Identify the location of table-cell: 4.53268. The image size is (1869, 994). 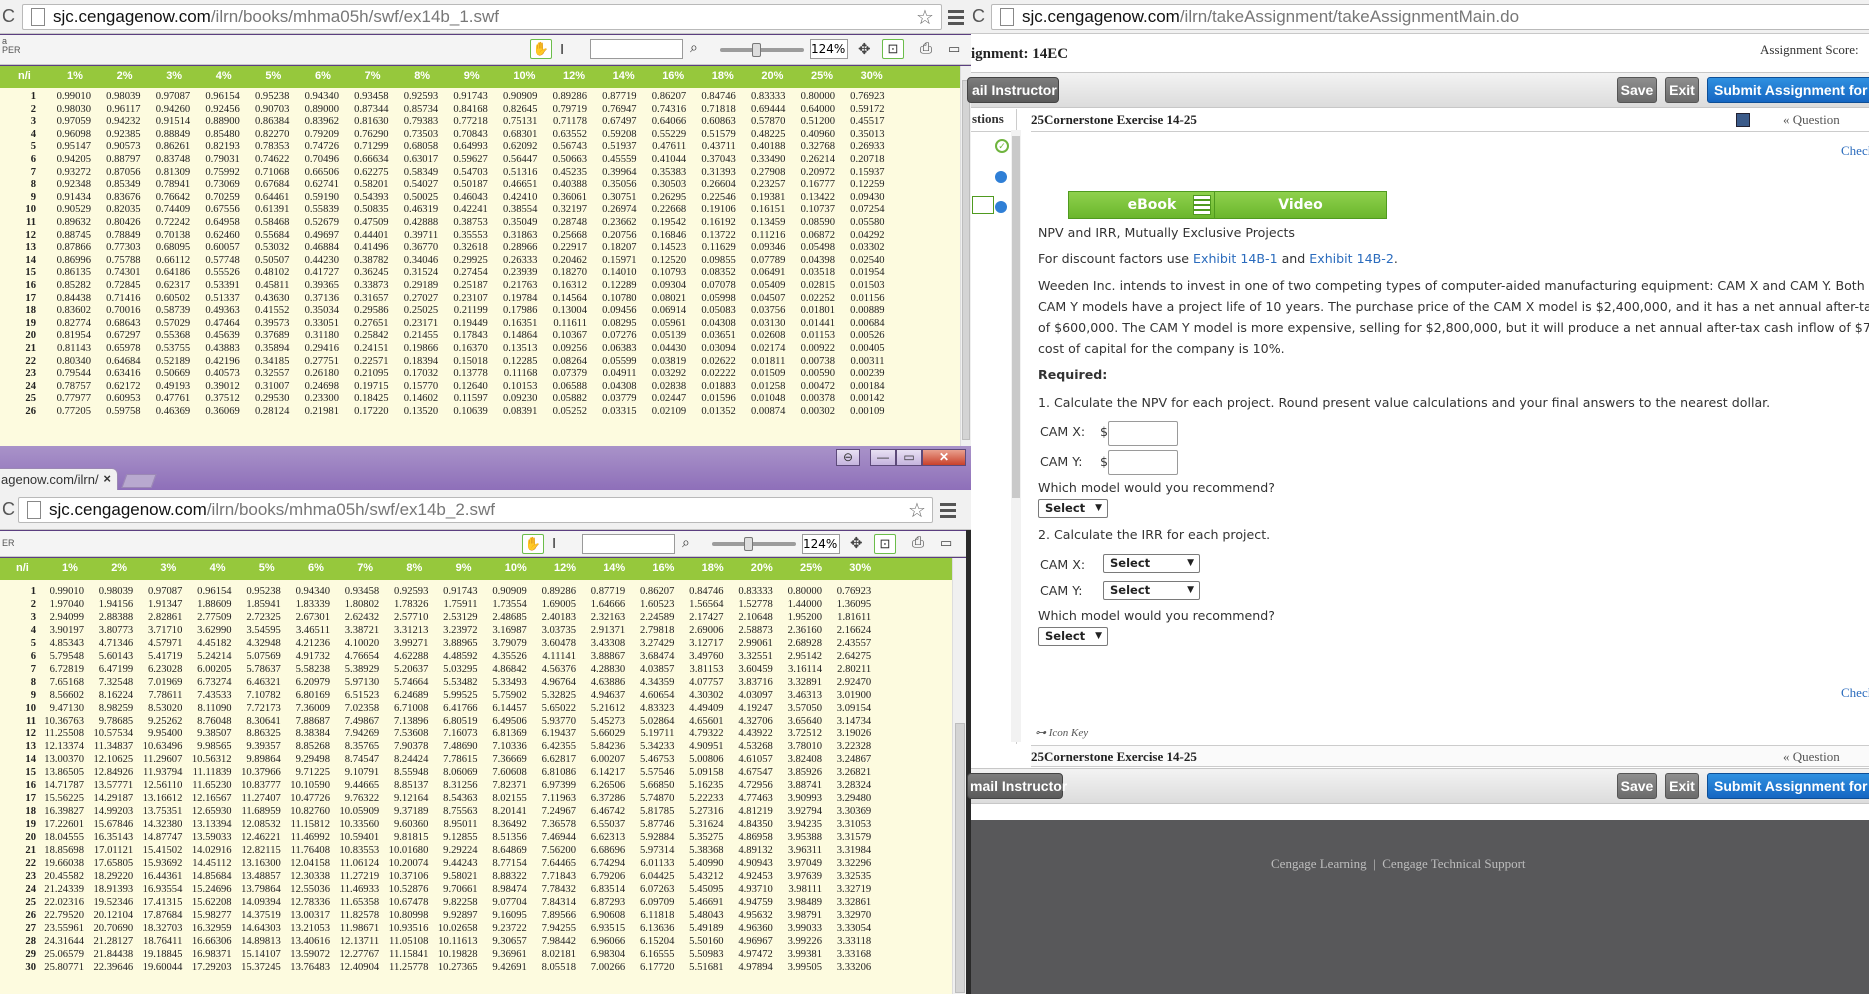
(755, 747).